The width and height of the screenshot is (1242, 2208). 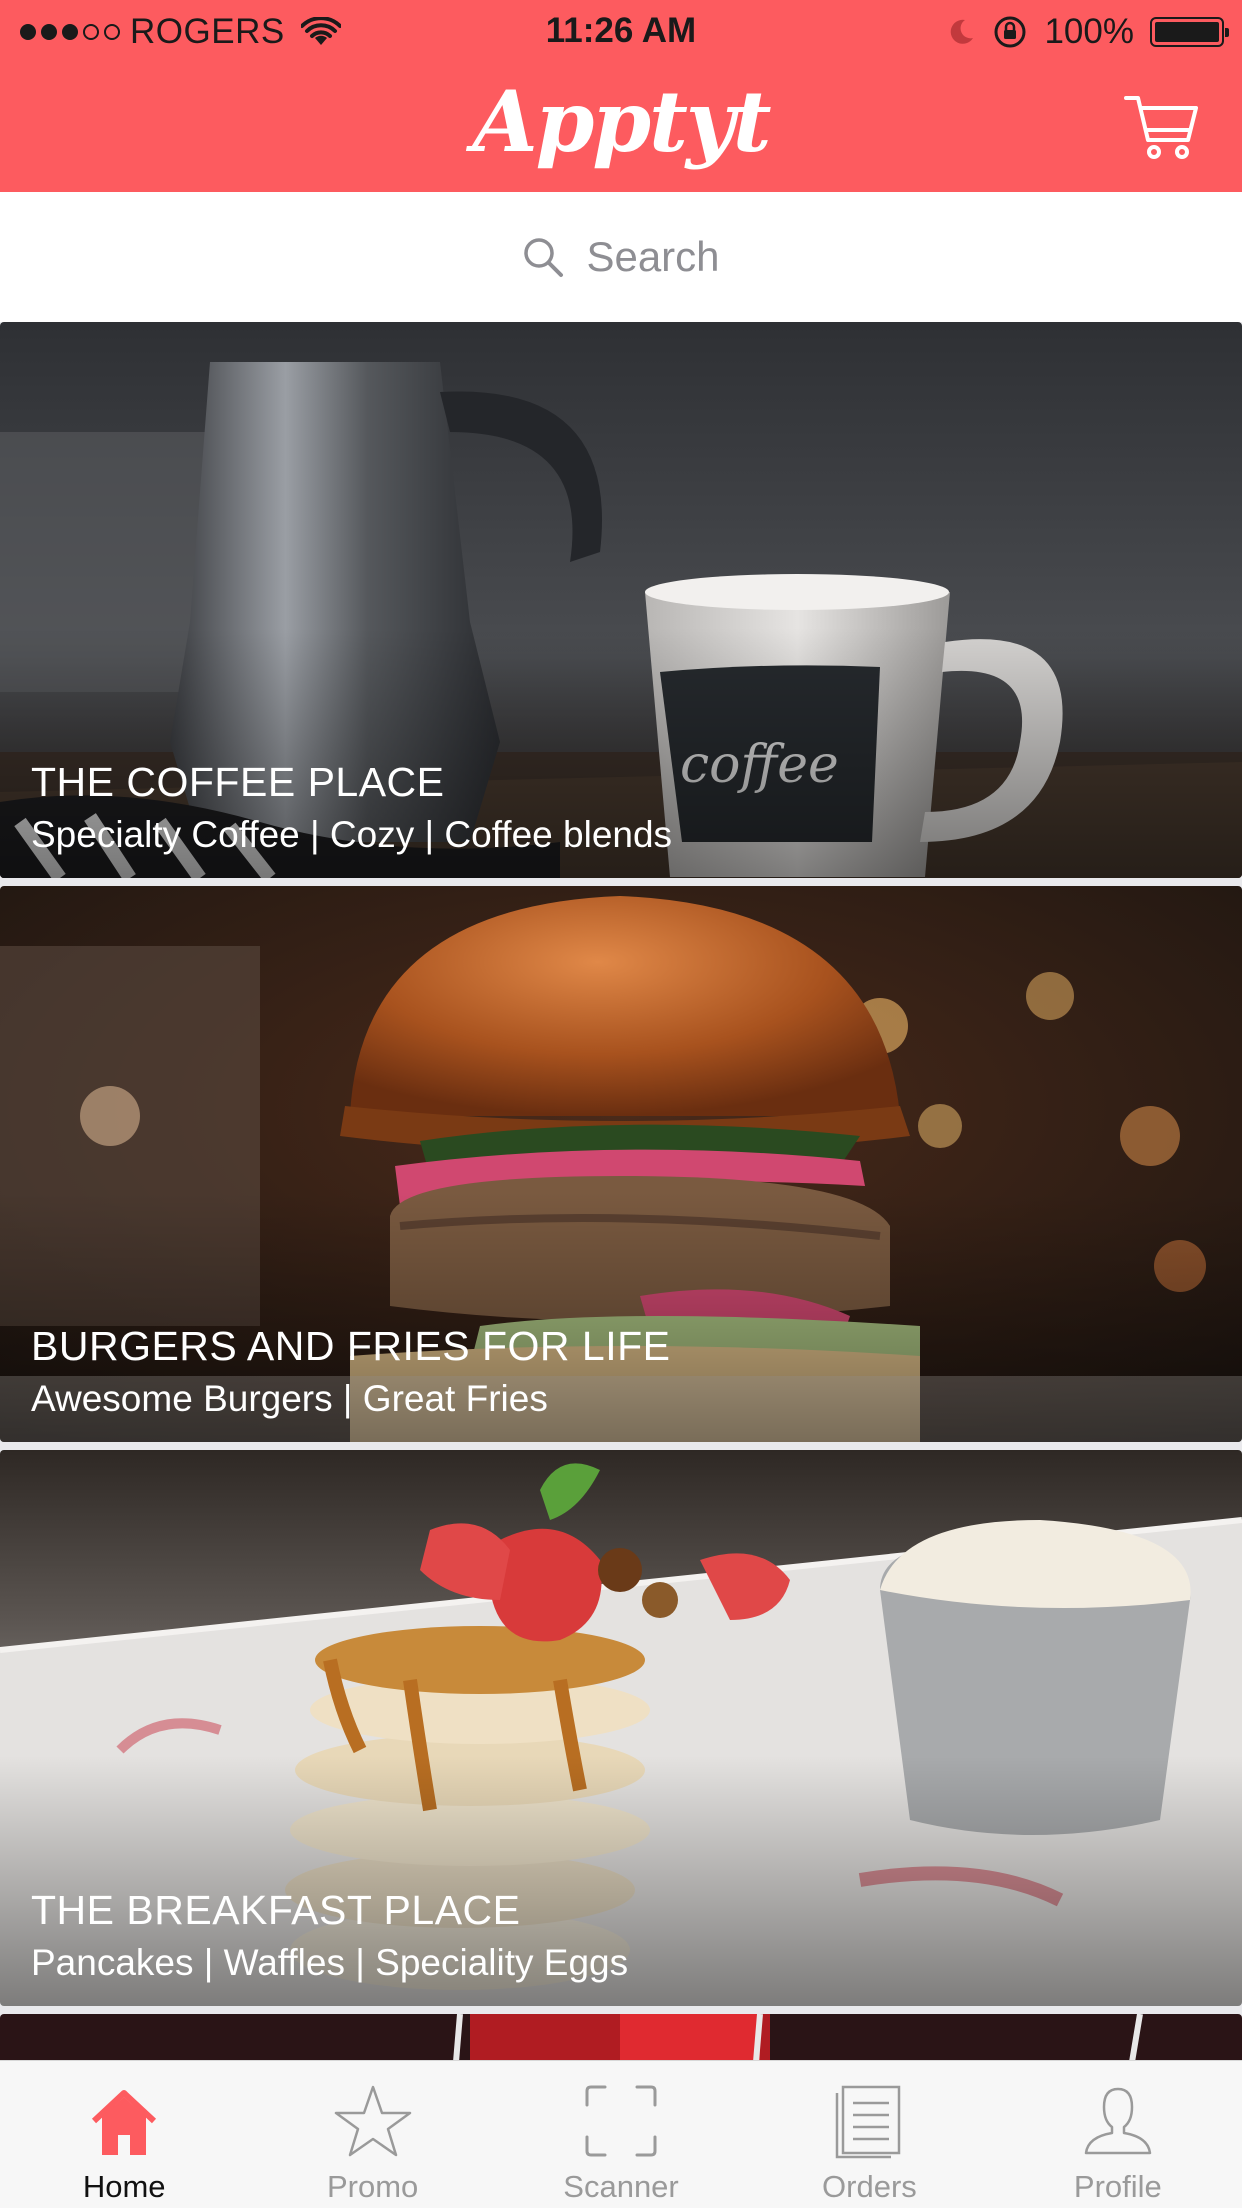 What do you see at coordinates (962, 31) in the screenshot?
I see `moon-icon` at bounding box center [962, 31].